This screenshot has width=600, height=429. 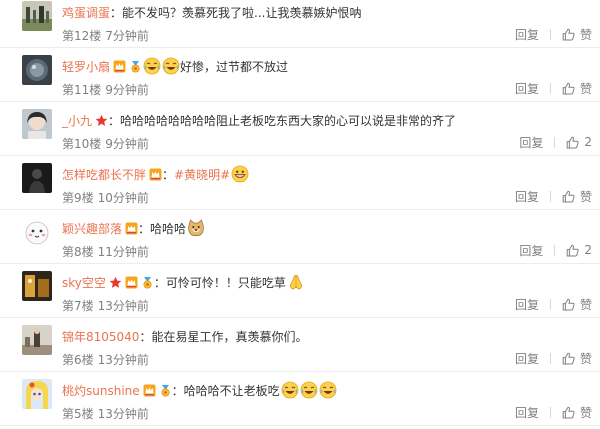 I want to click on comment-time: 7分钟前, so click(x=127, y=36).